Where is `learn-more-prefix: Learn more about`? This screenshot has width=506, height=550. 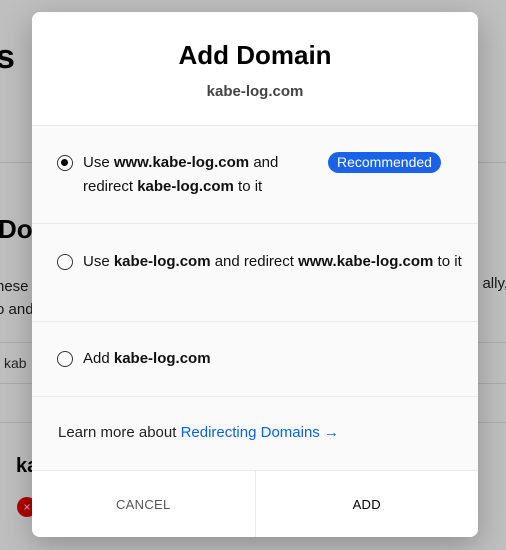
learn-more-prefix: Learn more about is located at coordinates (119, 432).